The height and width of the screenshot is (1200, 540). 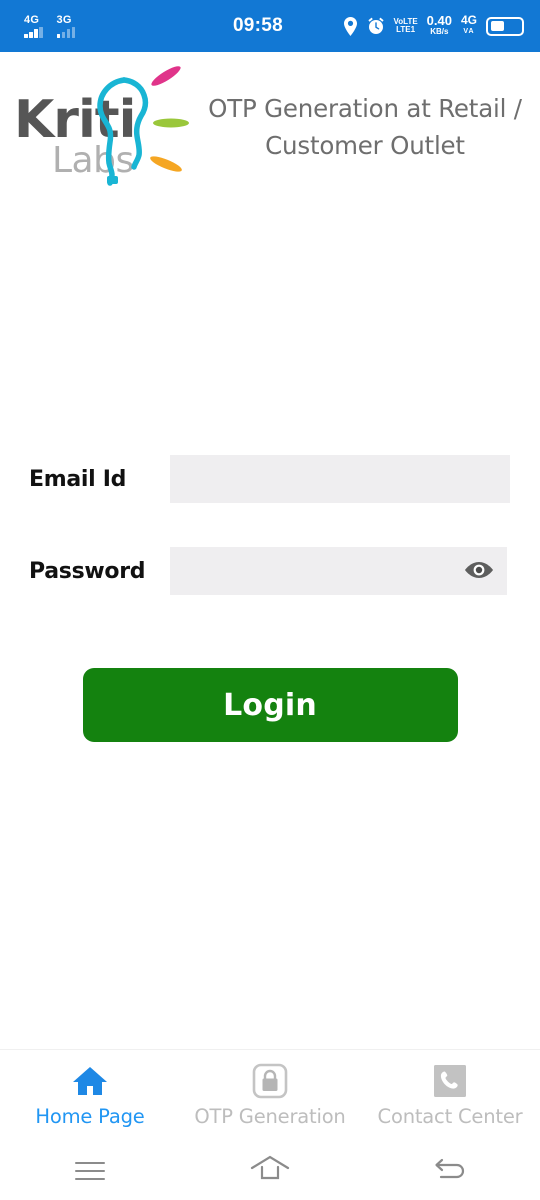 I want to click on recents-icon, so click(x=90, y=1170).